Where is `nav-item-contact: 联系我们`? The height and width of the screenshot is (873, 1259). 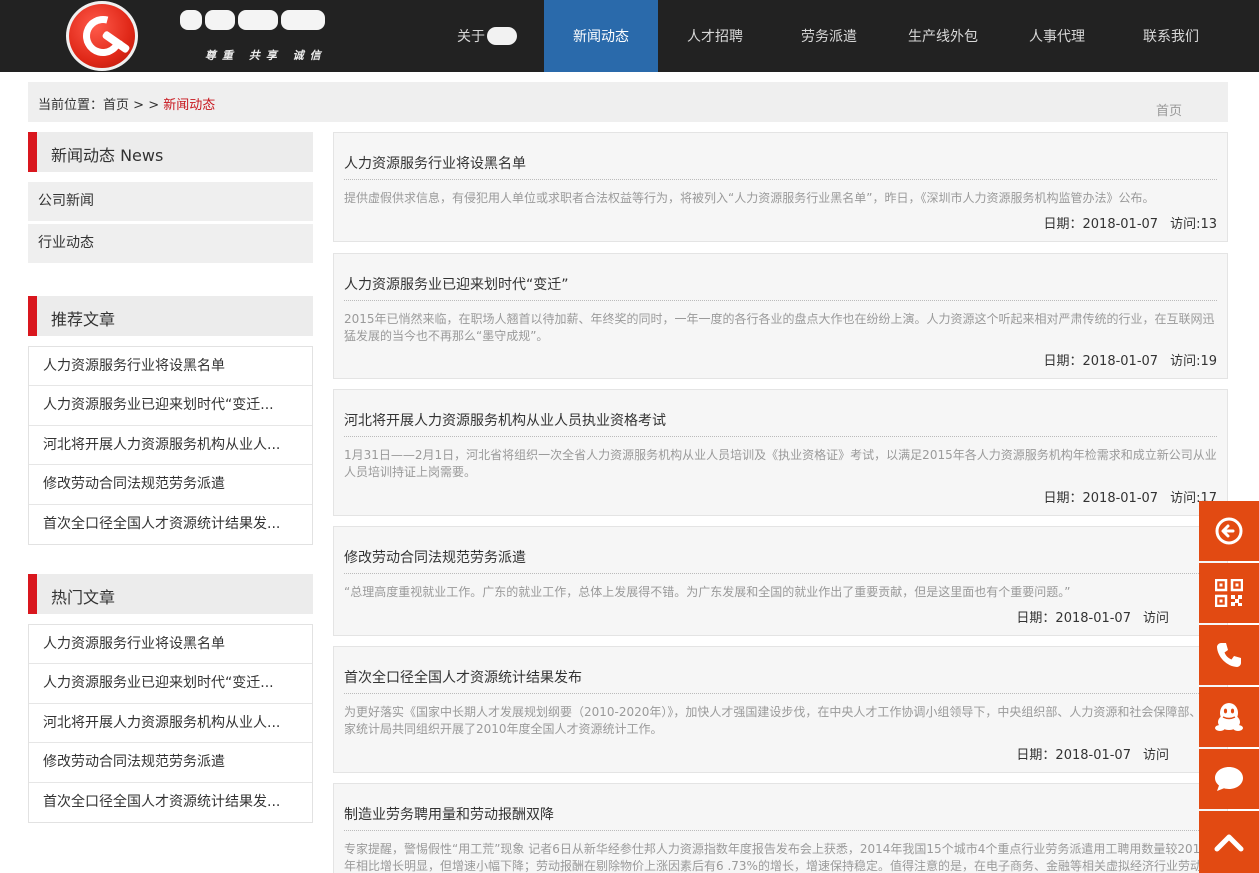 nav-item-contact: 联系我们 is located at coordinates (1171, 36).